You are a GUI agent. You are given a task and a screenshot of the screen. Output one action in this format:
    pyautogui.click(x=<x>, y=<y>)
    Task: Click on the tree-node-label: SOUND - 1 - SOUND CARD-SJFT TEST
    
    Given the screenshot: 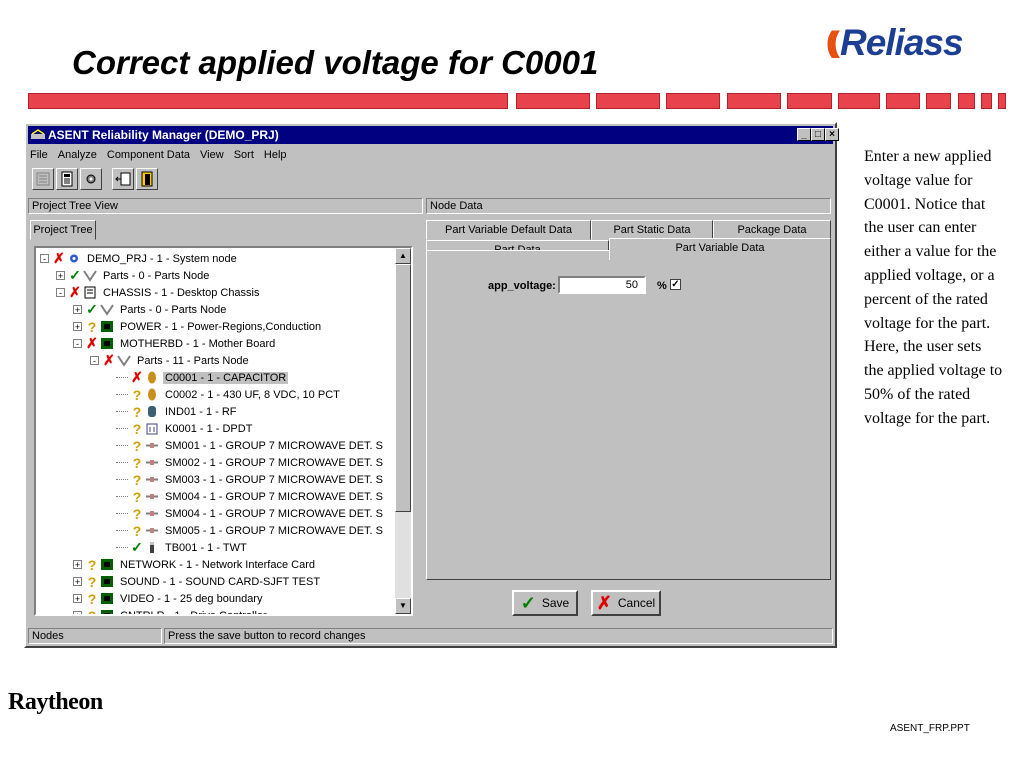 What is the action you would take?
    pyautogui.click(x=220, y=581)
    